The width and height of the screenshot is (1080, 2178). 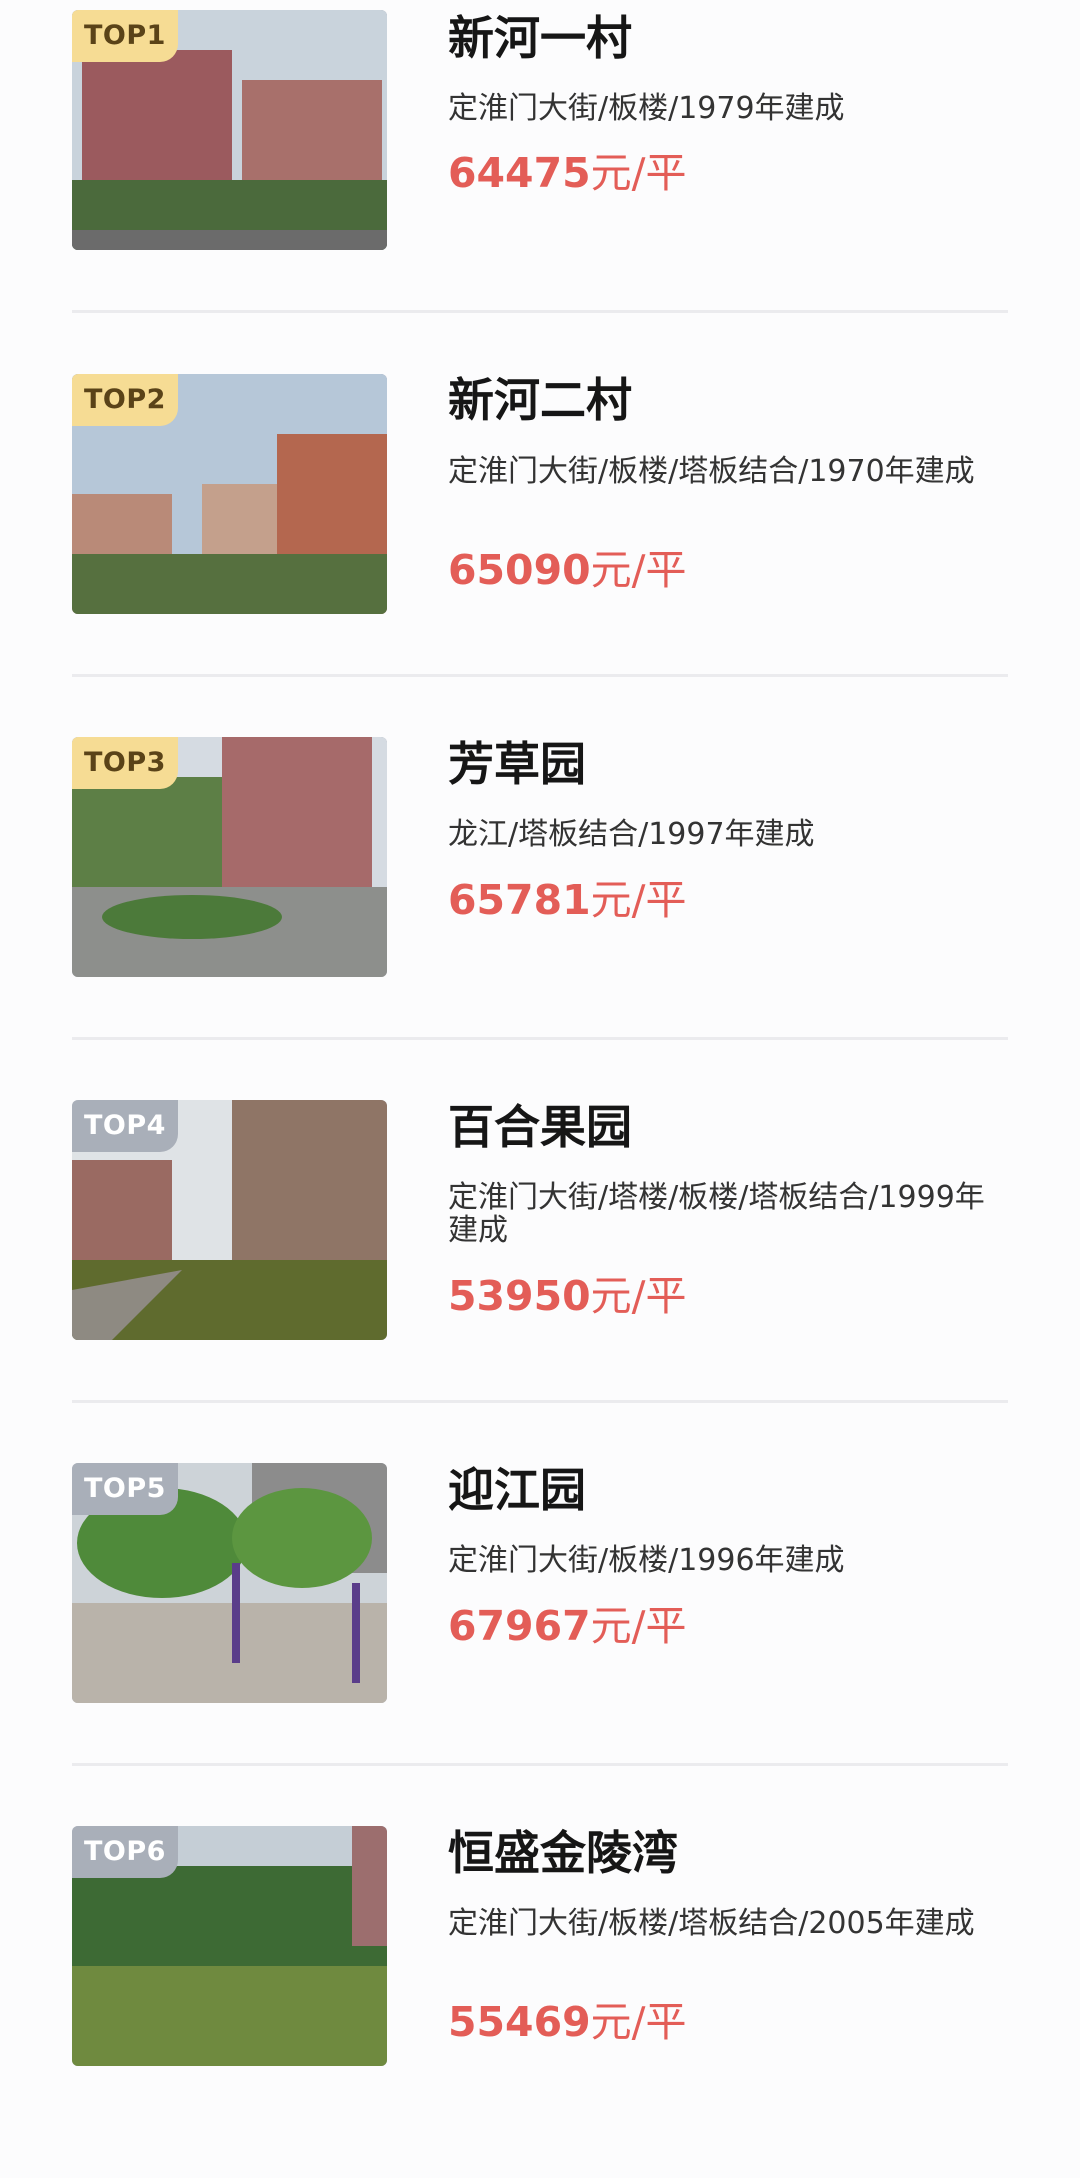 I want to click on unit-price: 64475元/平, so click(x=567, y=173).